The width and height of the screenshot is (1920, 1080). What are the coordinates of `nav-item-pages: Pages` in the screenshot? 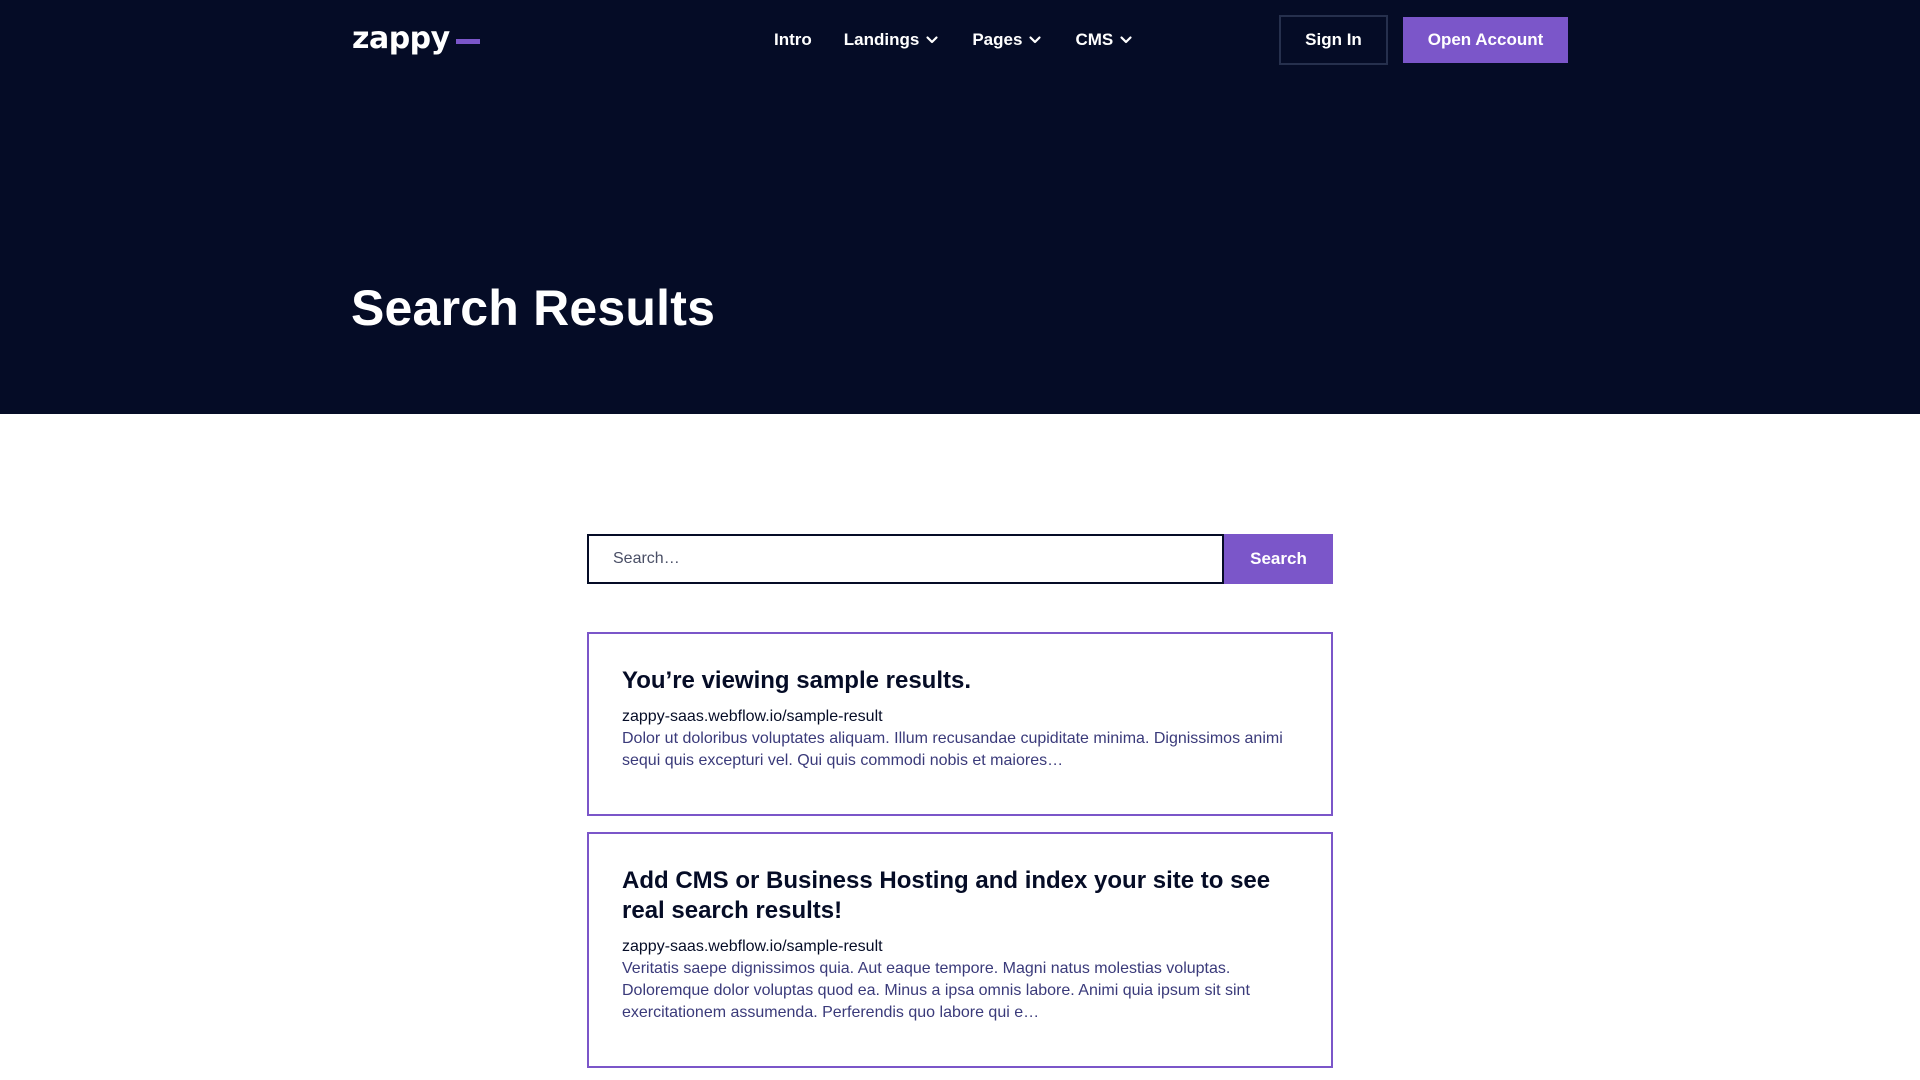 It's located at (1007, 40).